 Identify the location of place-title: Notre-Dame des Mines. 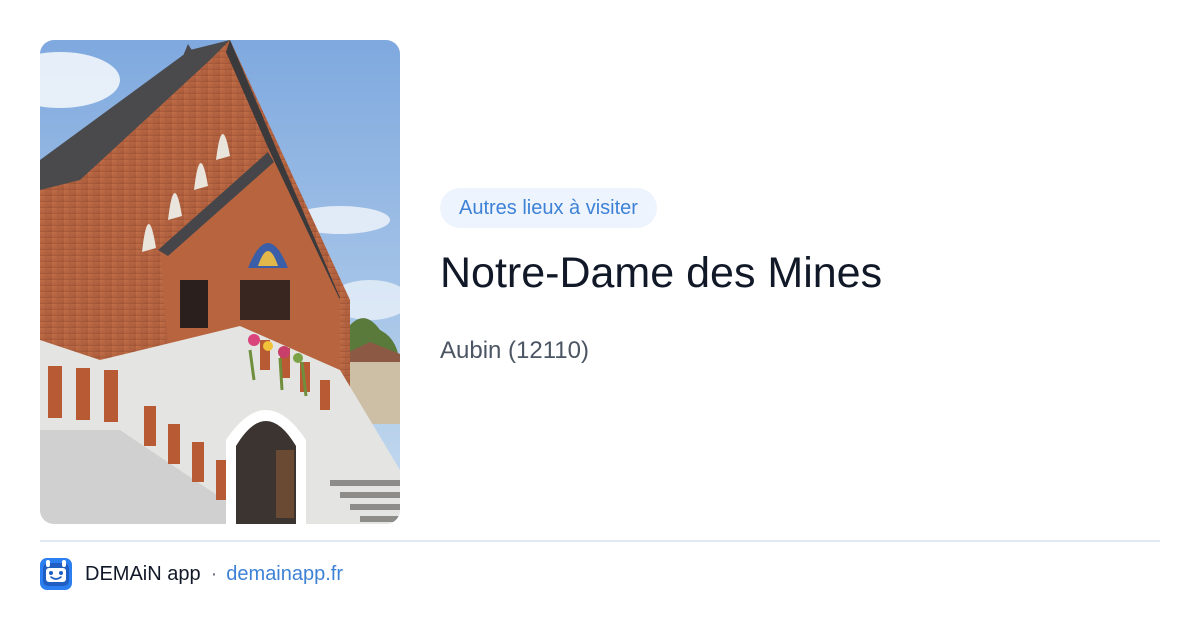
(661, 273).